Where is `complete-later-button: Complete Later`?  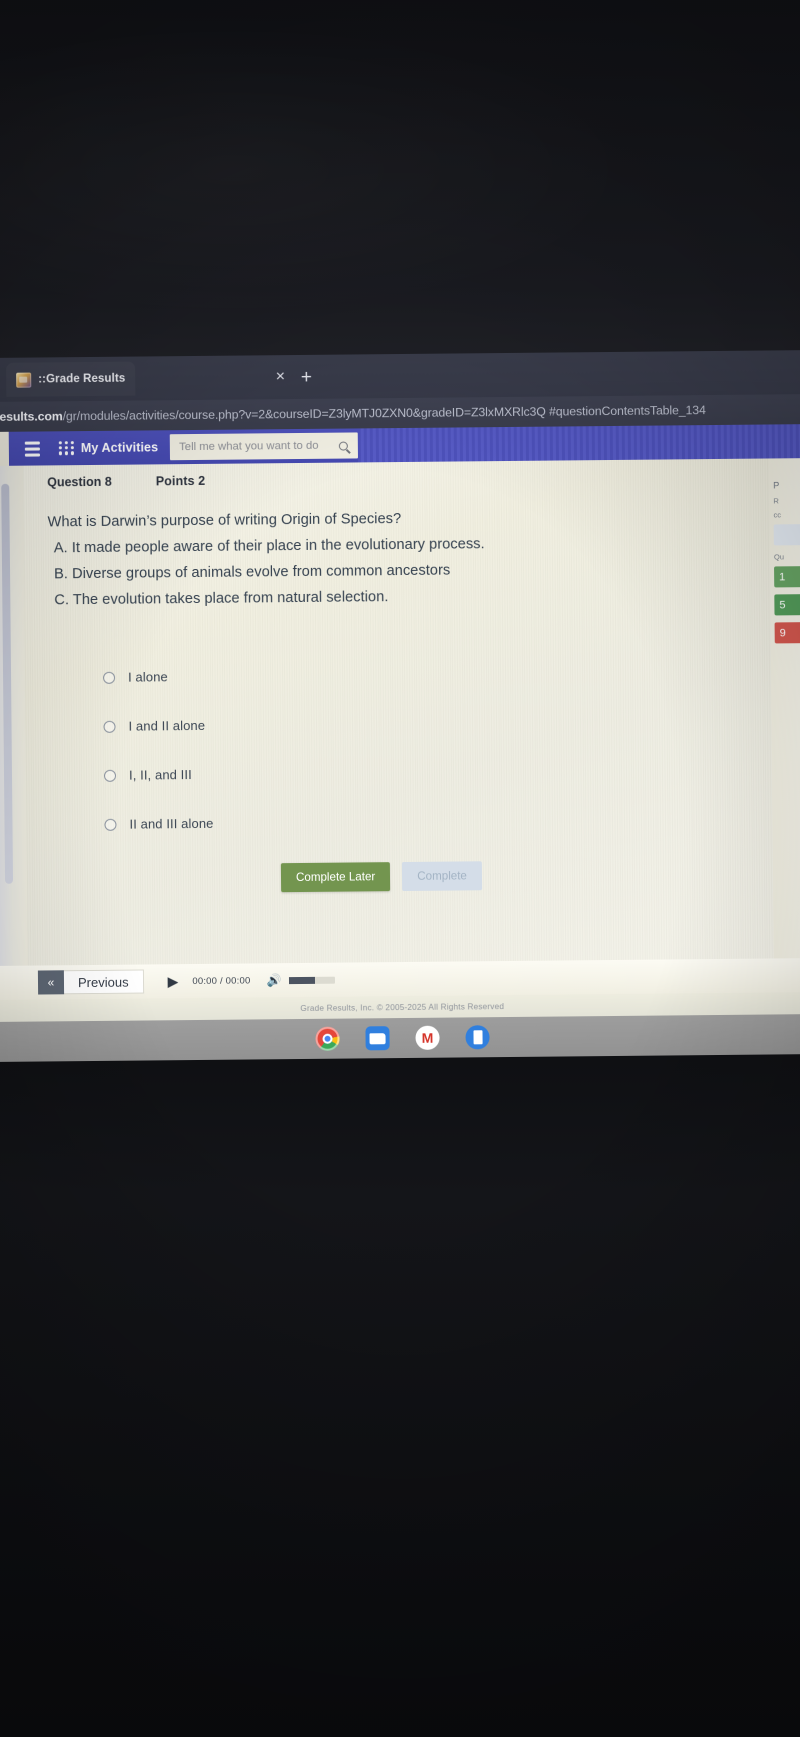
complete-later-button: Complete Later is located at coordinates (335, 877).